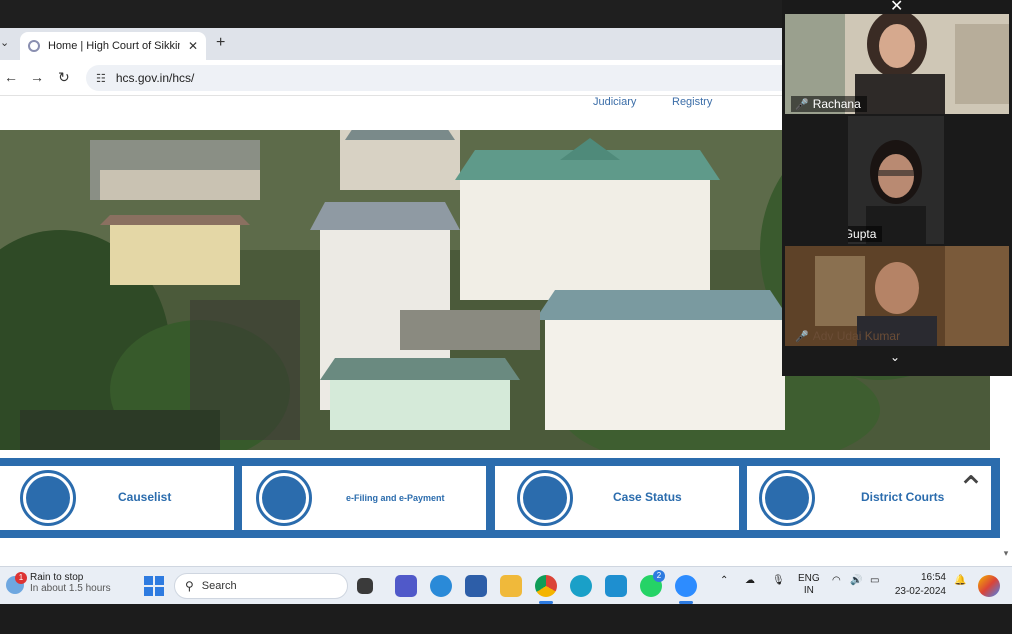 This screenshot has height=634, width=1012. What do you see at coordinates (862, 234) in the screenshot?
I see `participant-name: Neha Gupta` at bounding box center [862, 234].